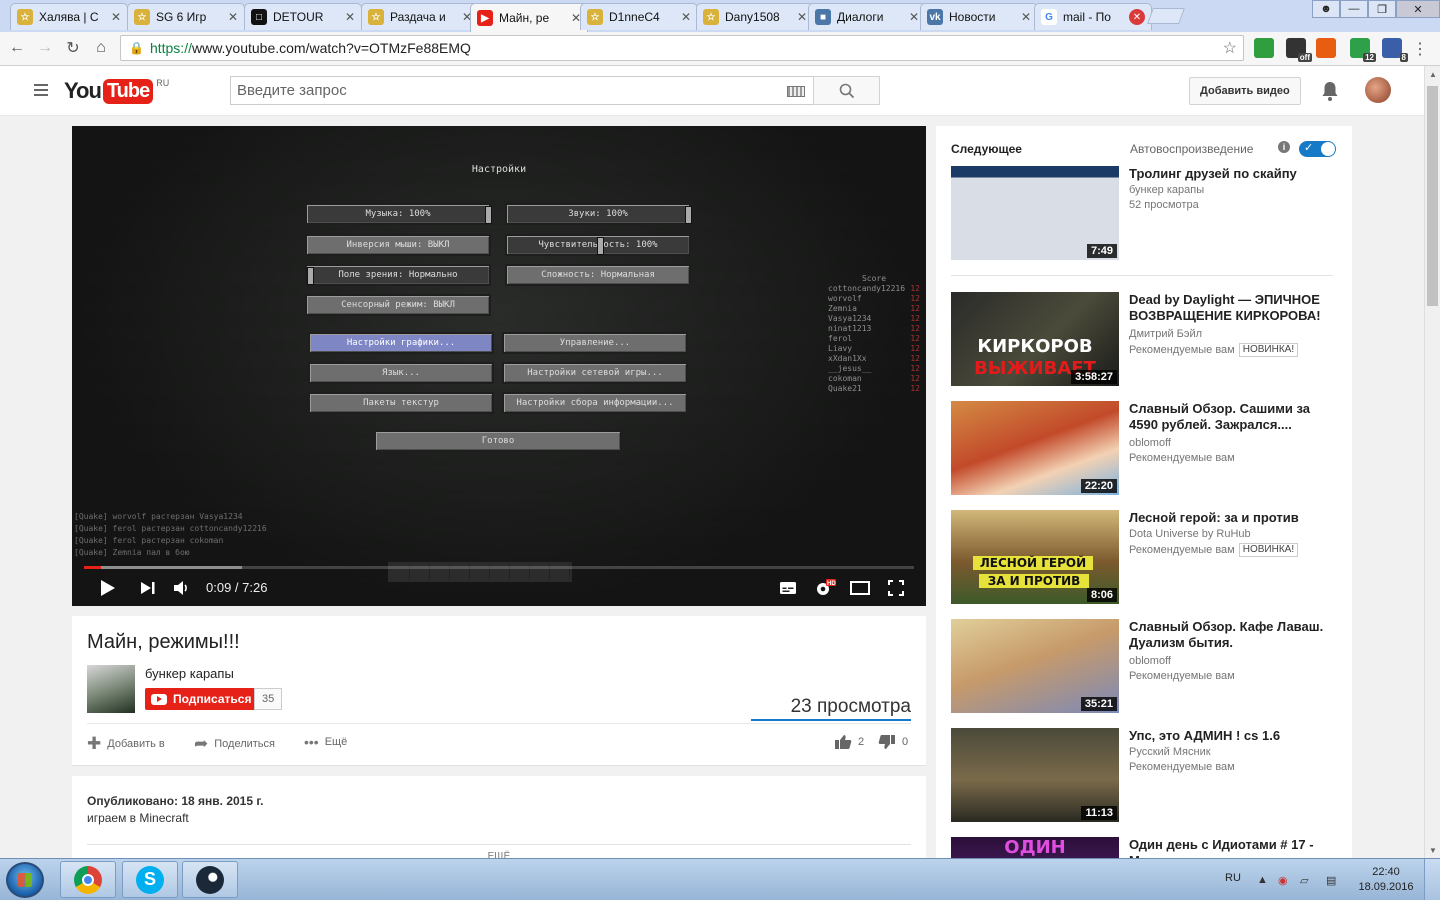 The image size is (1440, 900). What do you see at coordinates (893, 742) in the screenshot?
I see `dislike-button: 0` at bounding box center [893, 742].